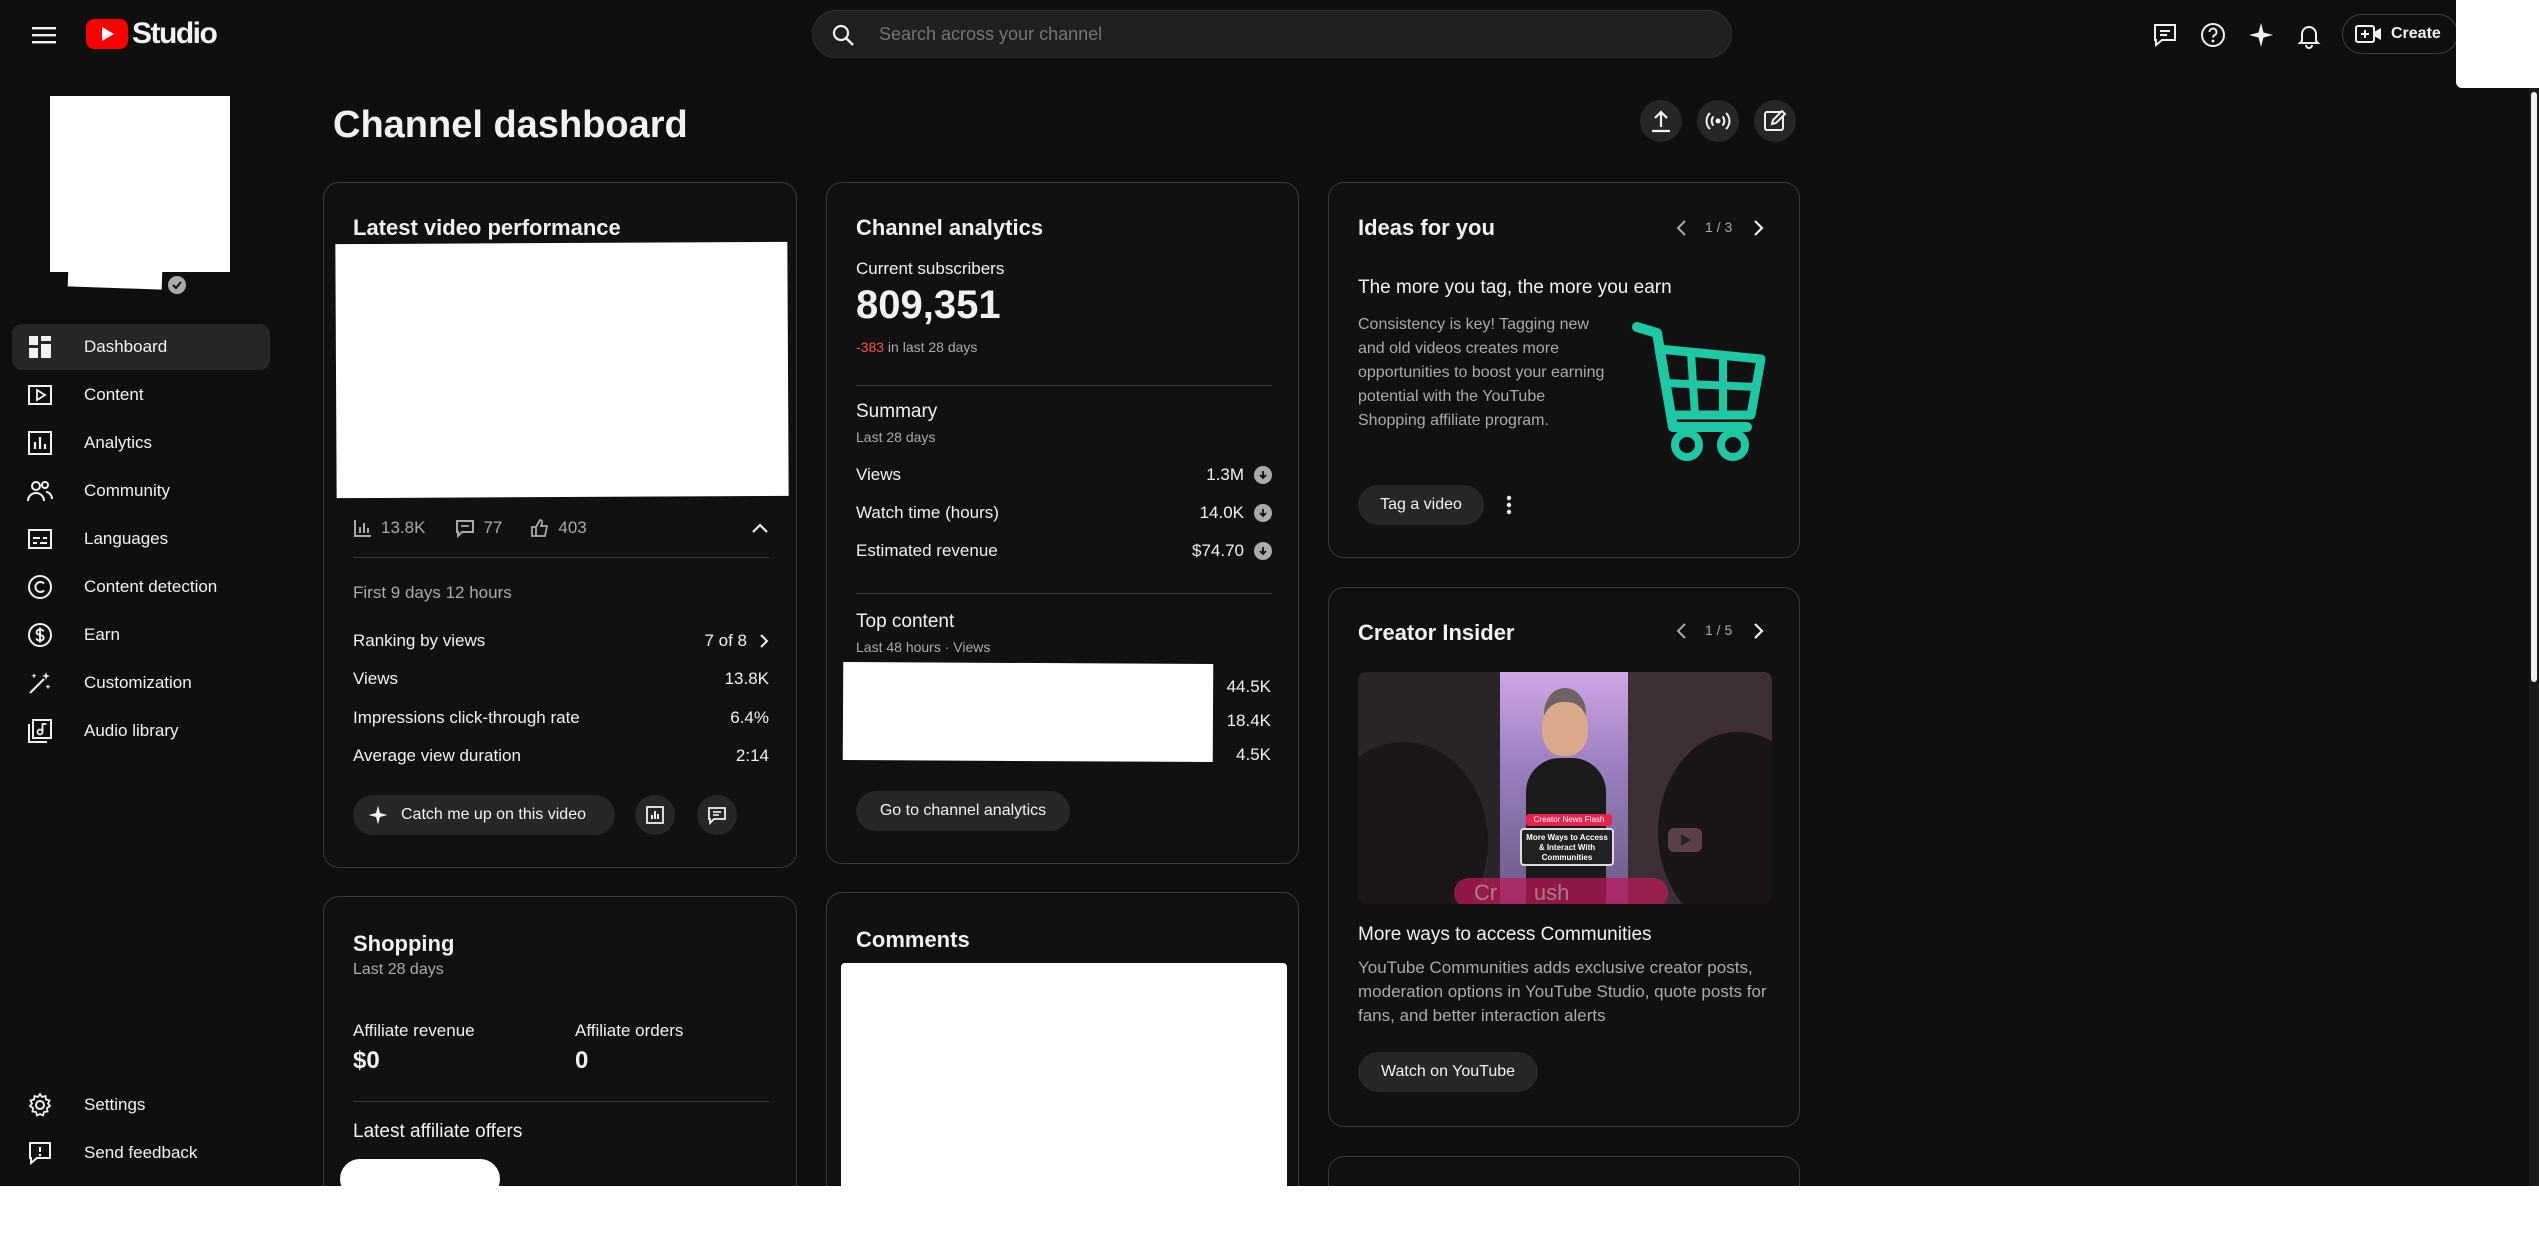  Describe the element at coordinates (572, 527) in the screenshot. I see `video-likes-count: 403` at that location.